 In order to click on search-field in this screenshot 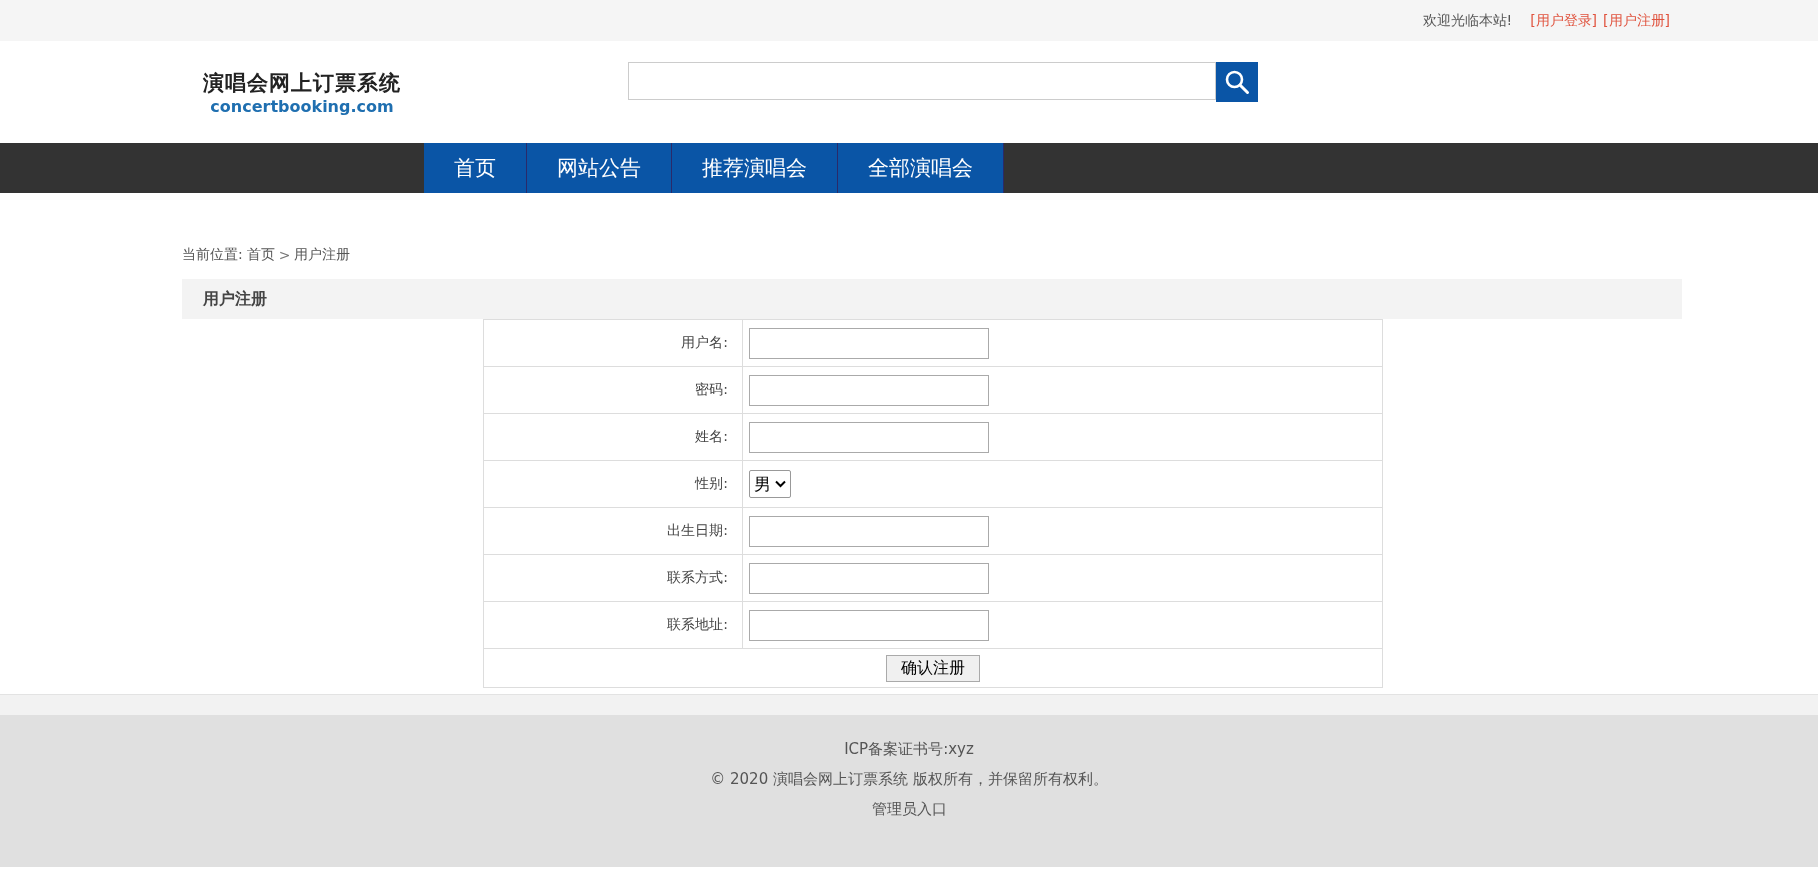, I will do `click(922, 81)`.